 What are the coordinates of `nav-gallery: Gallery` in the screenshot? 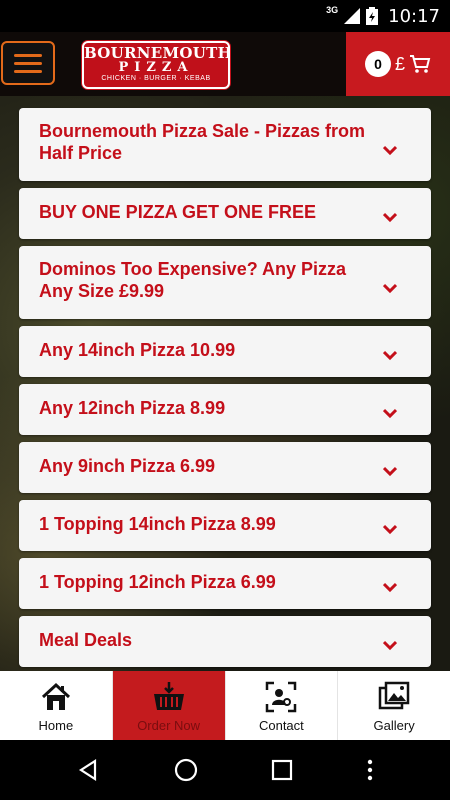 It's located at (394, 705).